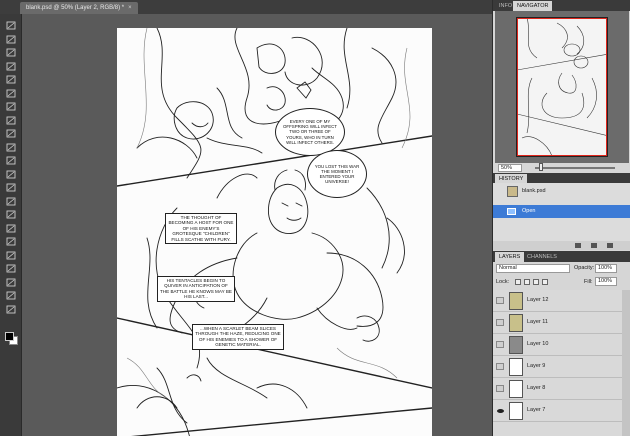 This screenshot has width=630, height=436. Describe the element at coordinates (11, 241) in the screenshot. I see `path-select-tool-icon` at that location.